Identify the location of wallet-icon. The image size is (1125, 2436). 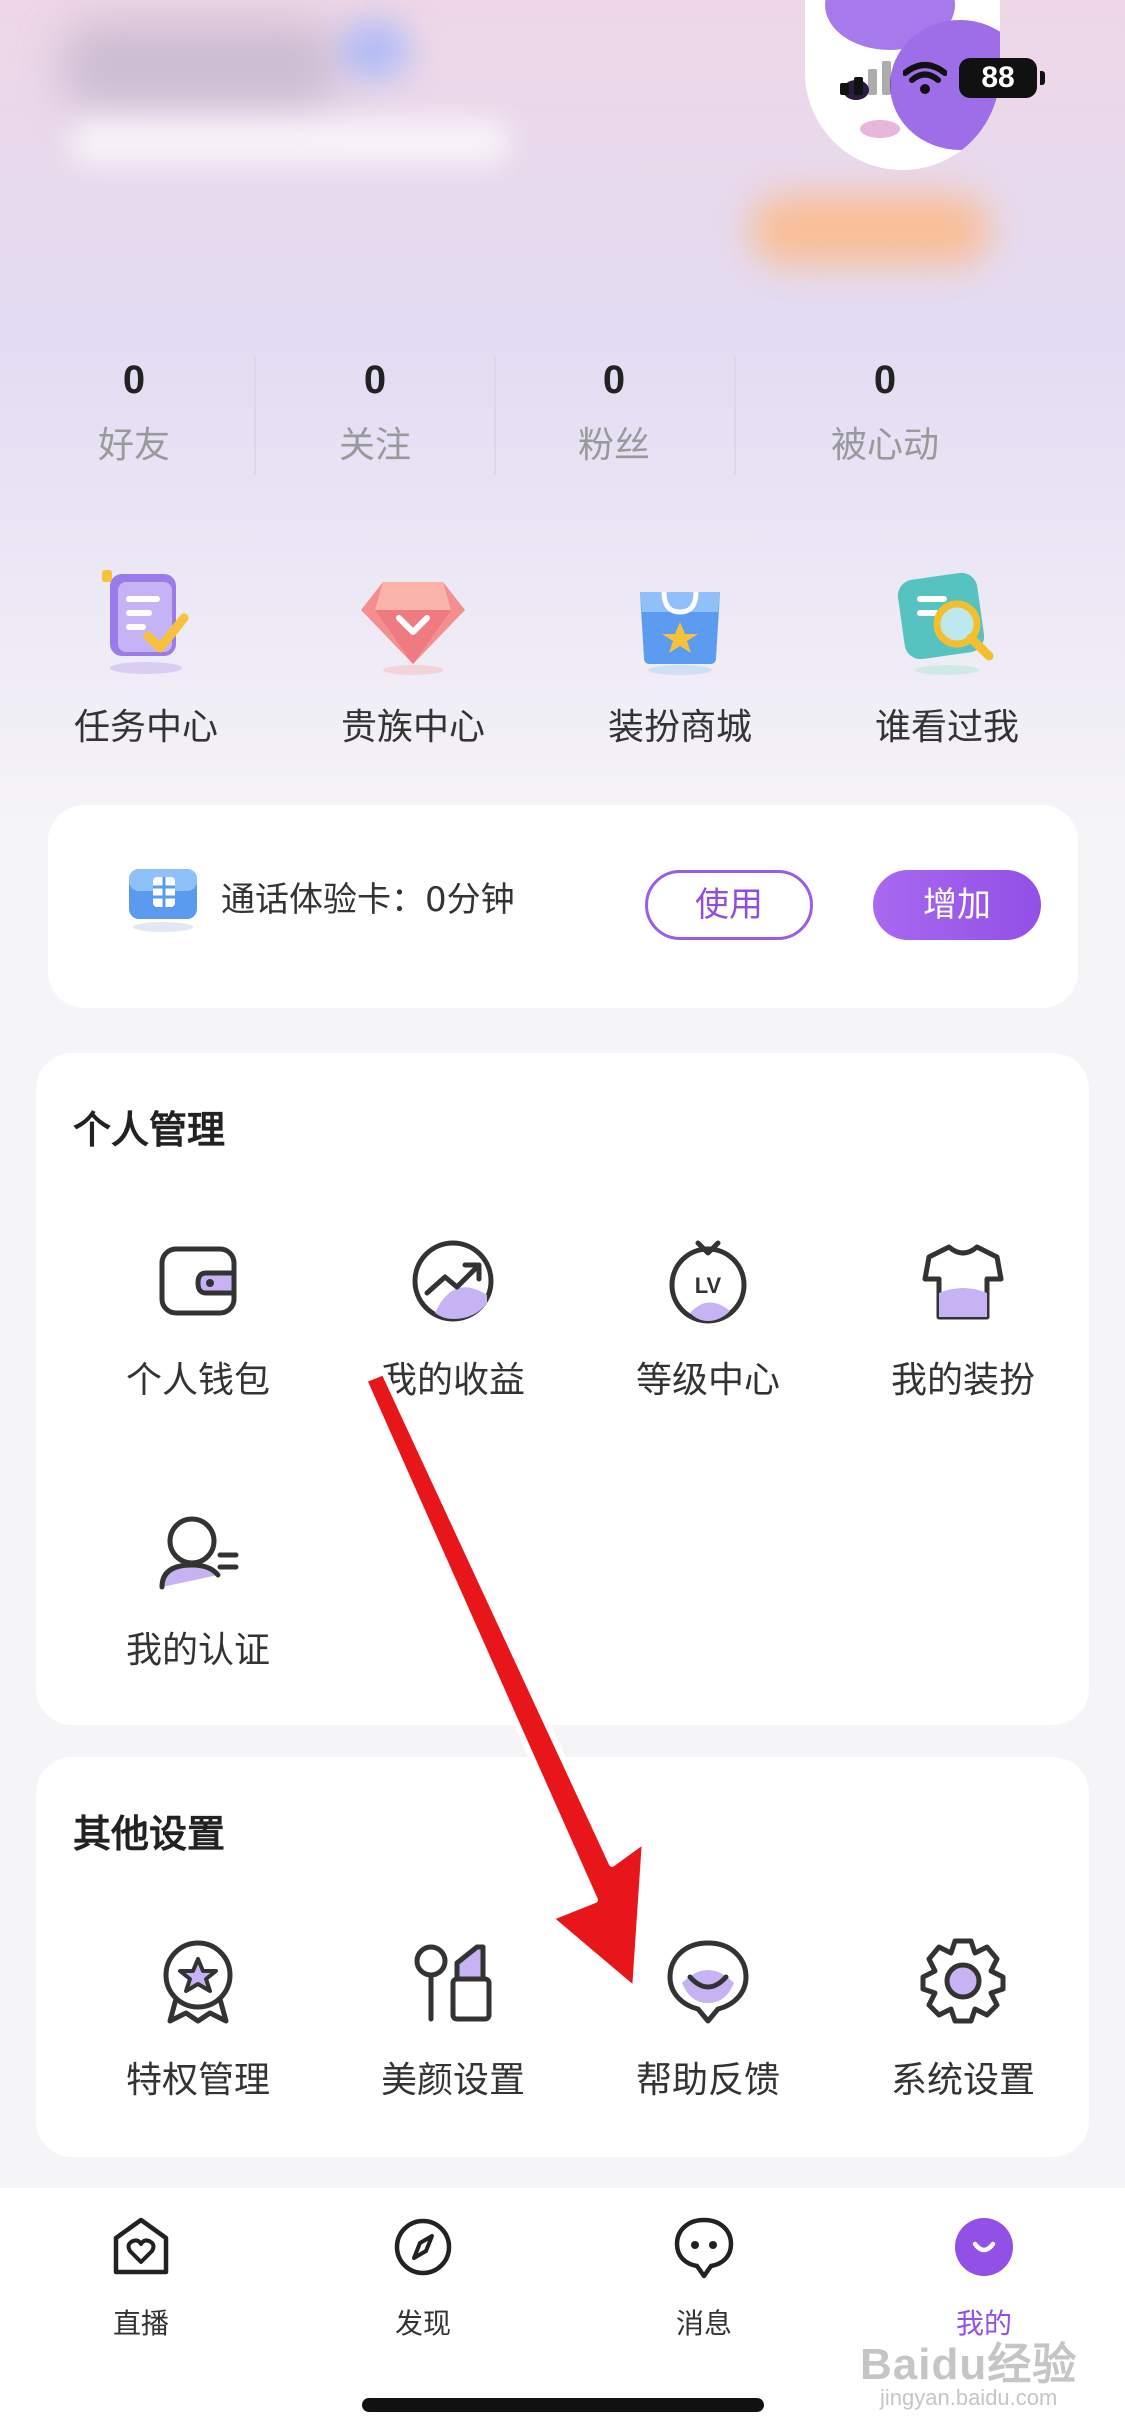
(198, 1281).